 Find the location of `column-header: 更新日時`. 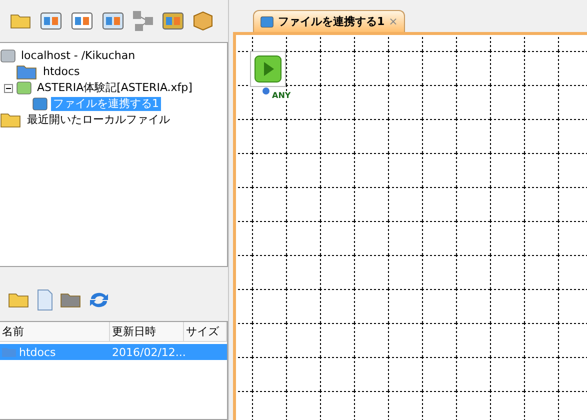

column-header: 更新日時 is located at coordinates (147, 332).